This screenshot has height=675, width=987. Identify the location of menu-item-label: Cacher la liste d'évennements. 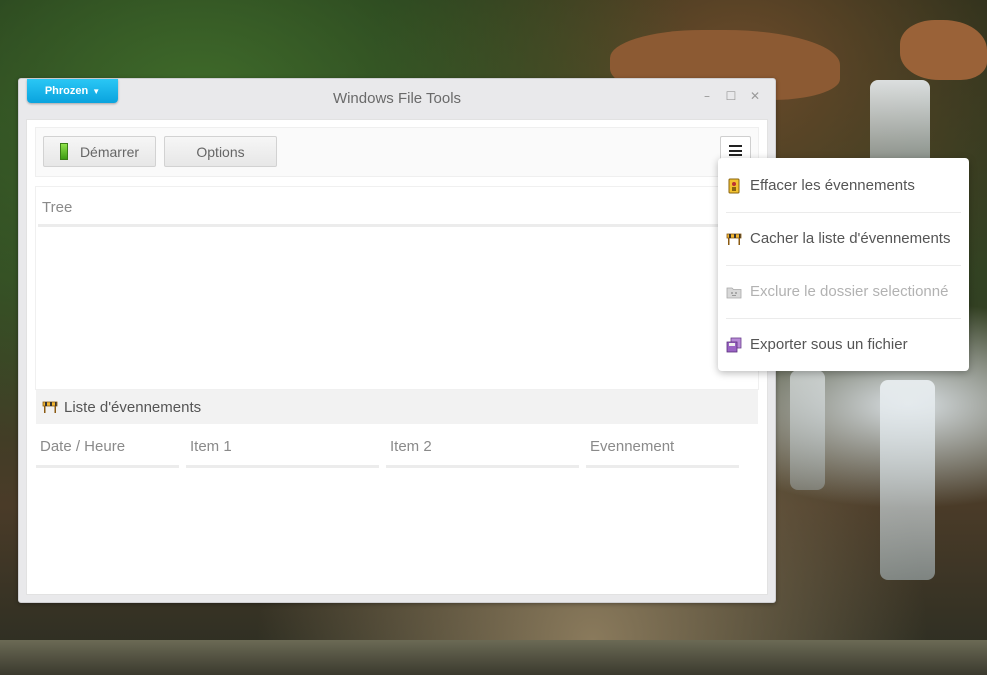
(850, 238).